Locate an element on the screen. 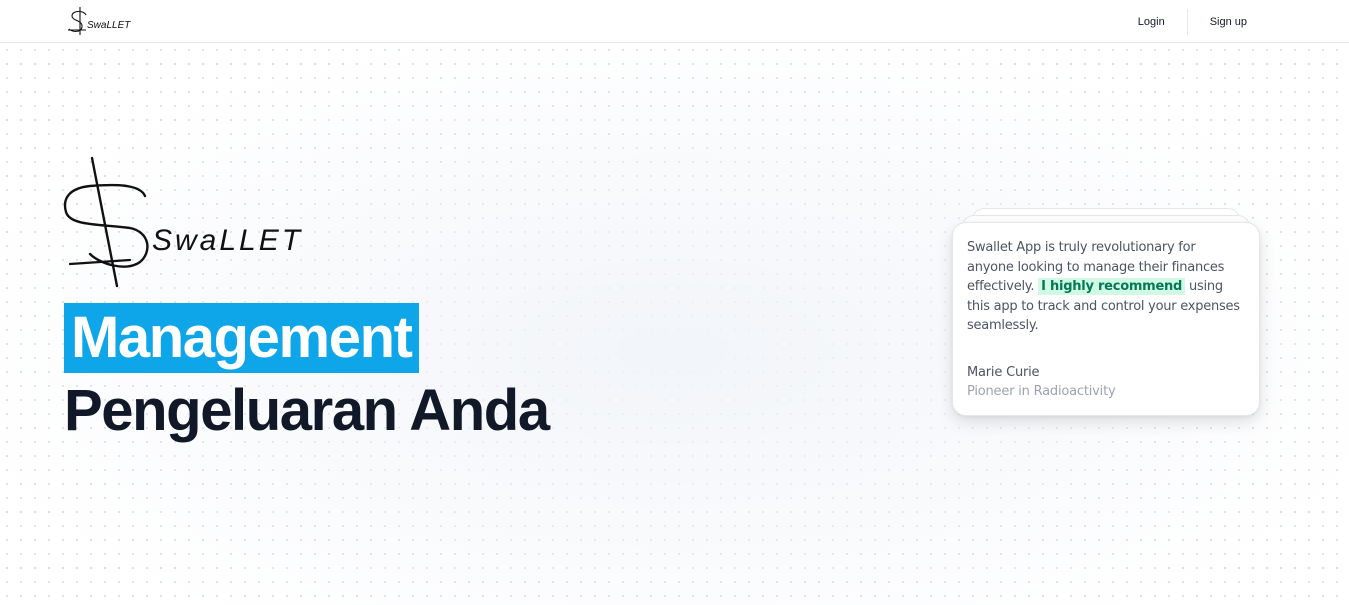  nav-links: Login Sign up is located at coordinates (1192, 21).